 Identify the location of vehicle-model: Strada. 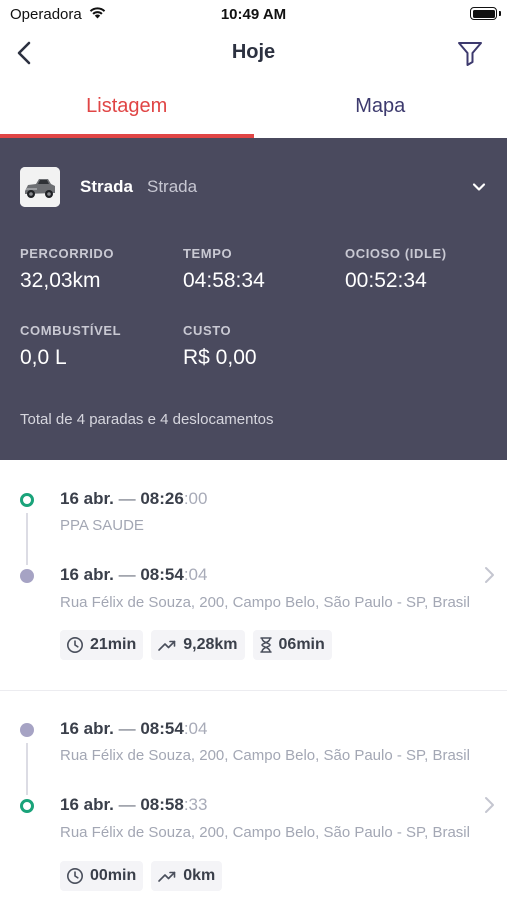
(172, 186).